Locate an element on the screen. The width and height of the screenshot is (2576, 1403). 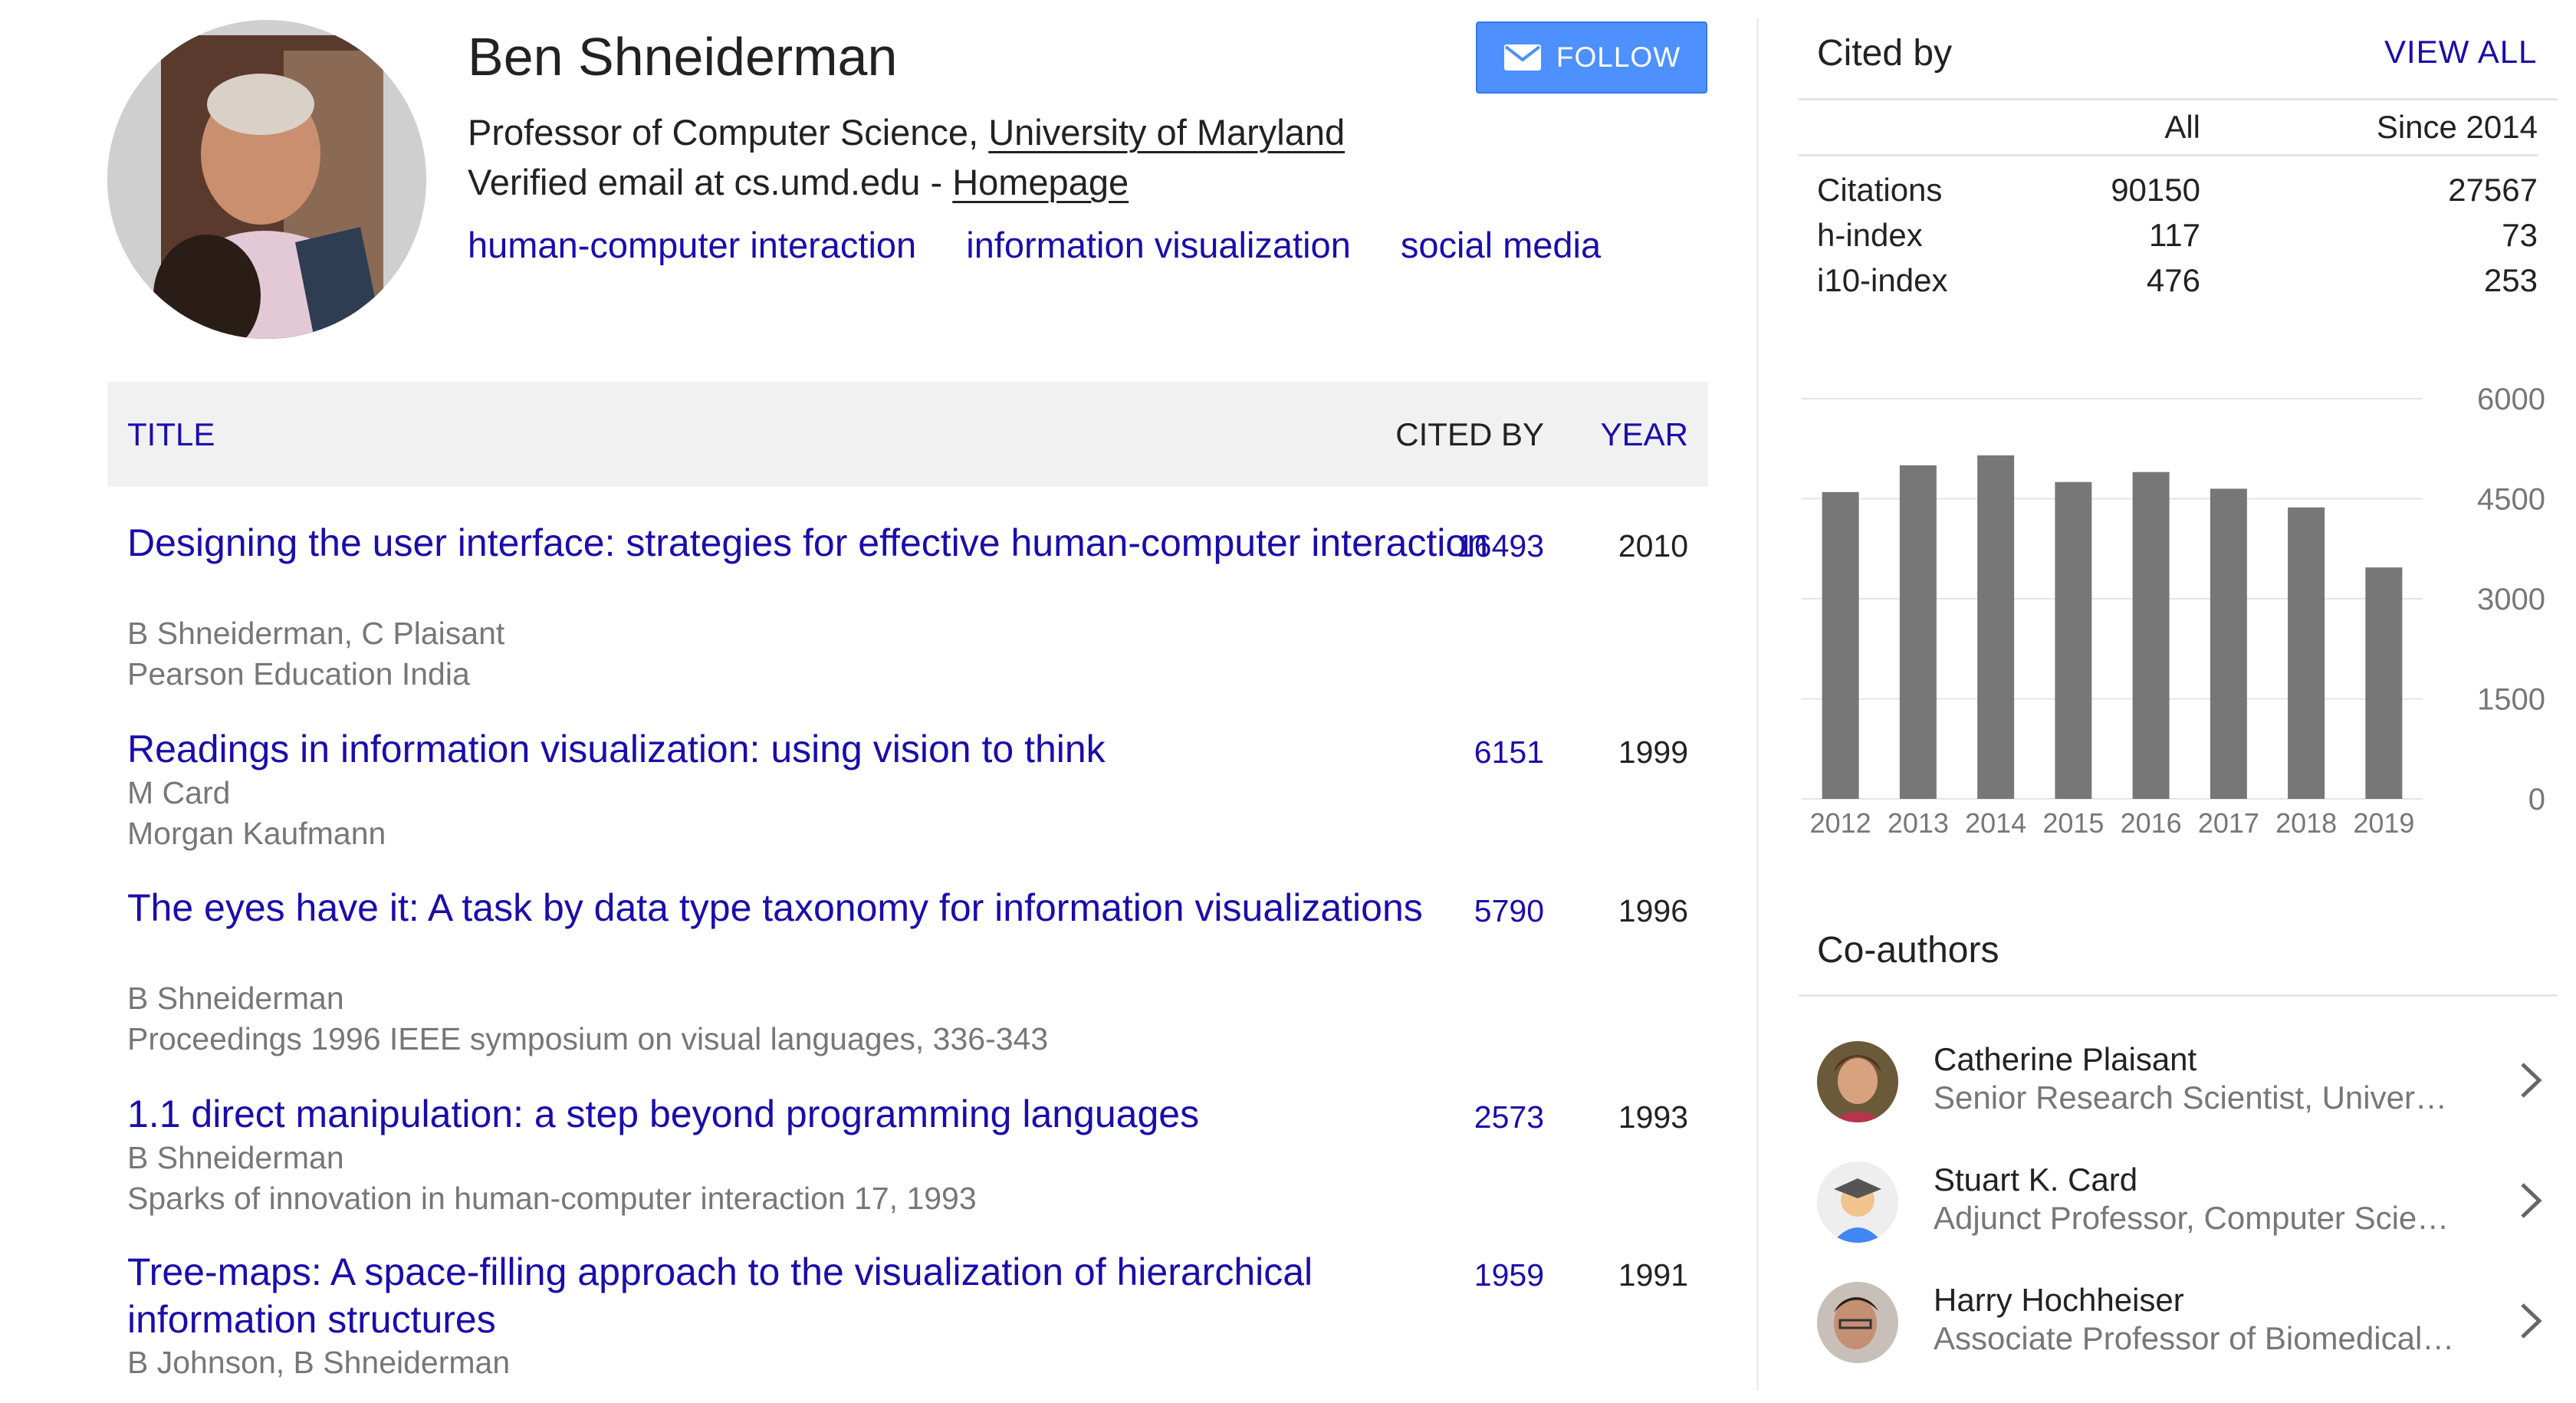
coauthor-name: Catherine Plaisant is located at coordinates (2065, 1059).